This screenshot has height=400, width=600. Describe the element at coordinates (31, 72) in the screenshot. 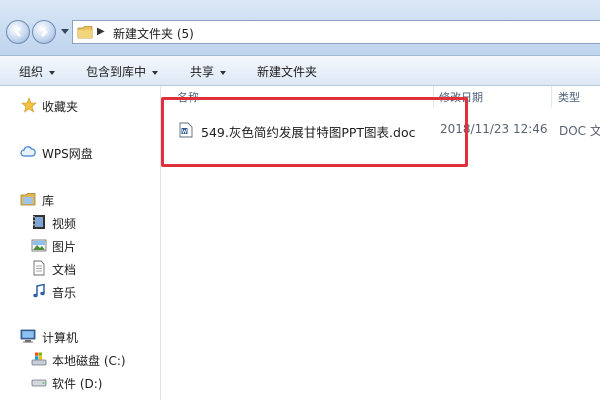

I see `organize-label: 组织` at that location.